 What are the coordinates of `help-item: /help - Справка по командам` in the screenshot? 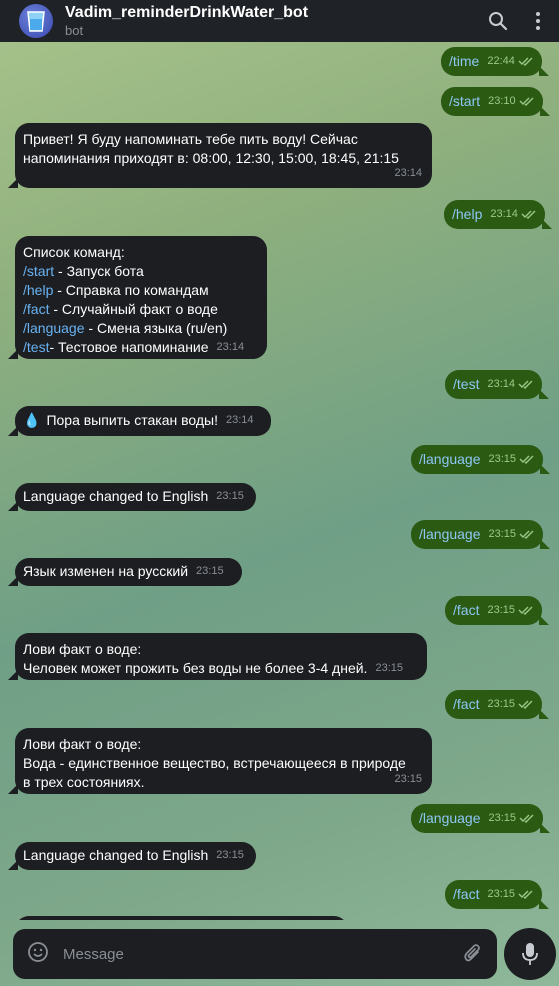 It's located at (141, 290).